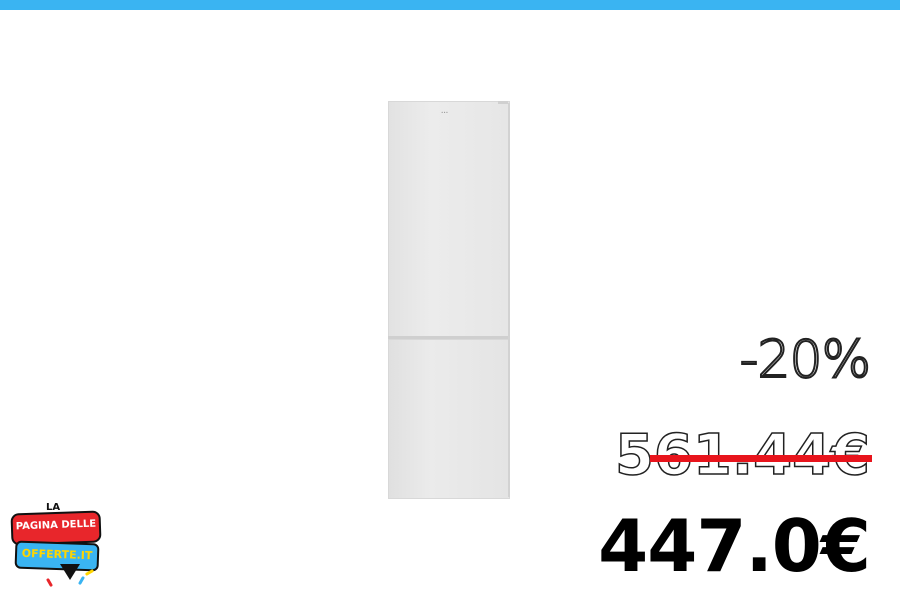  I want to click on site-logo: LA PAGINA DELLE OFFERTE.IT, so click(55, 548).